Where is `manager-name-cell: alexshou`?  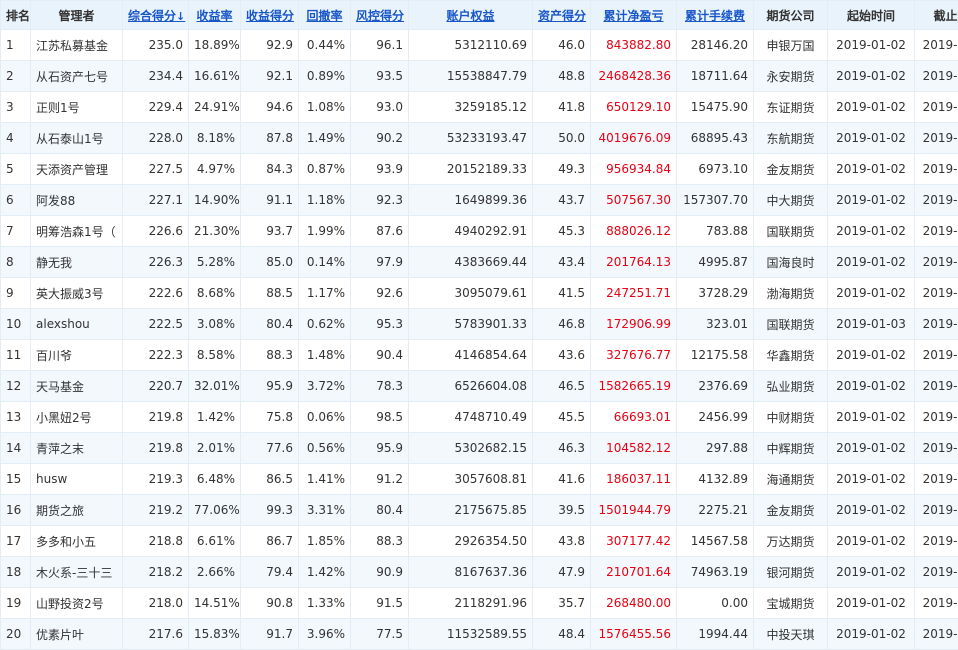 manager-name-cell: alexshou is located at coordinates (77, 324).